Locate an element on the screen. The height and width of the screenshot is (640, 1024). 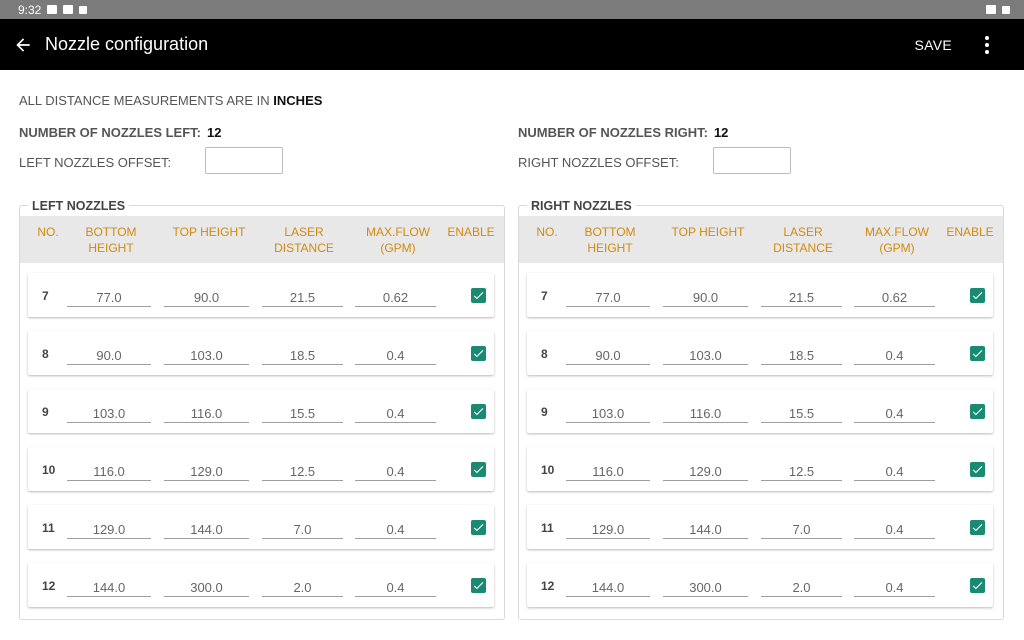
table-row: 12 144.0 300.0 2.0 0.4 is located at coordinates (760, 585).